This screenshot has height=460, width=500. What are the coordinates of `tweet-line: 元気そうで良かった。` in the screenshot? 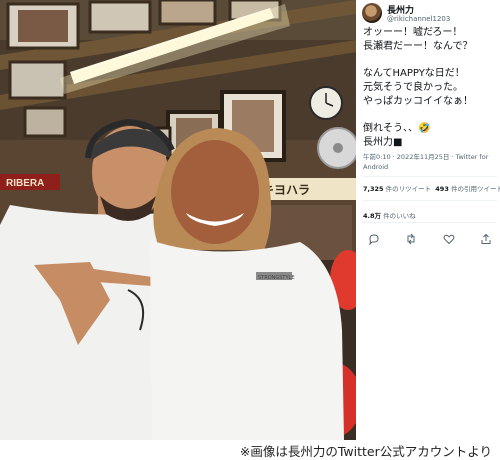 It's located at (413, 87).